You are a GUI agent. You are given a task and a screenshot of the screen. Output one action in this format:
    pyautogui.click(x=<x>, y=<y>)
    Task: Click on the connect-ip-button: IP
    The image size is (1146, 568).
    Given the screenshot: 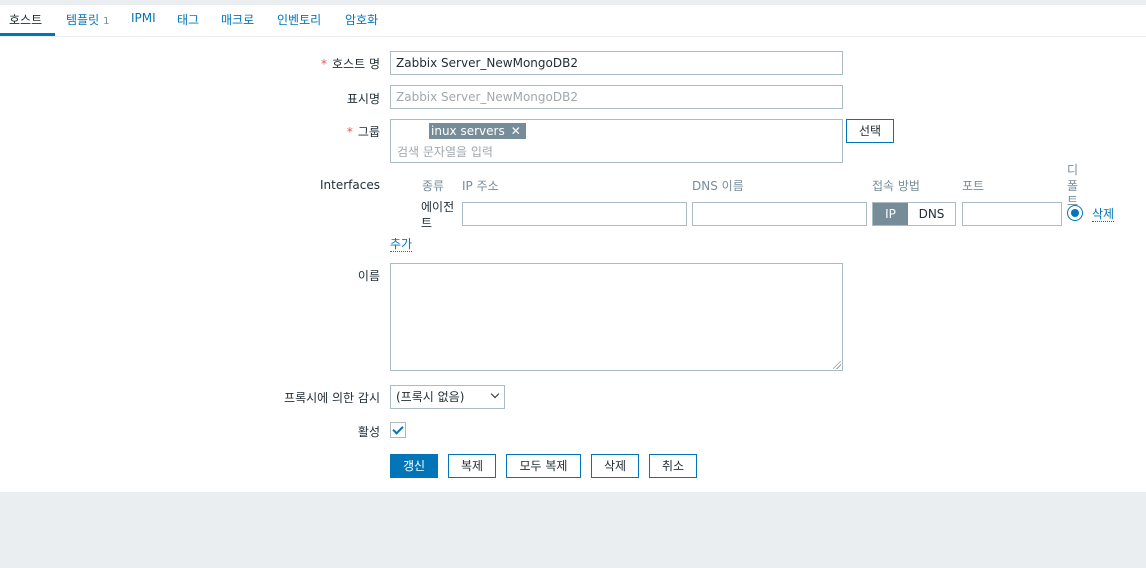 What is the action you would take?
    pyautogui.click(x=890, y=214)
    